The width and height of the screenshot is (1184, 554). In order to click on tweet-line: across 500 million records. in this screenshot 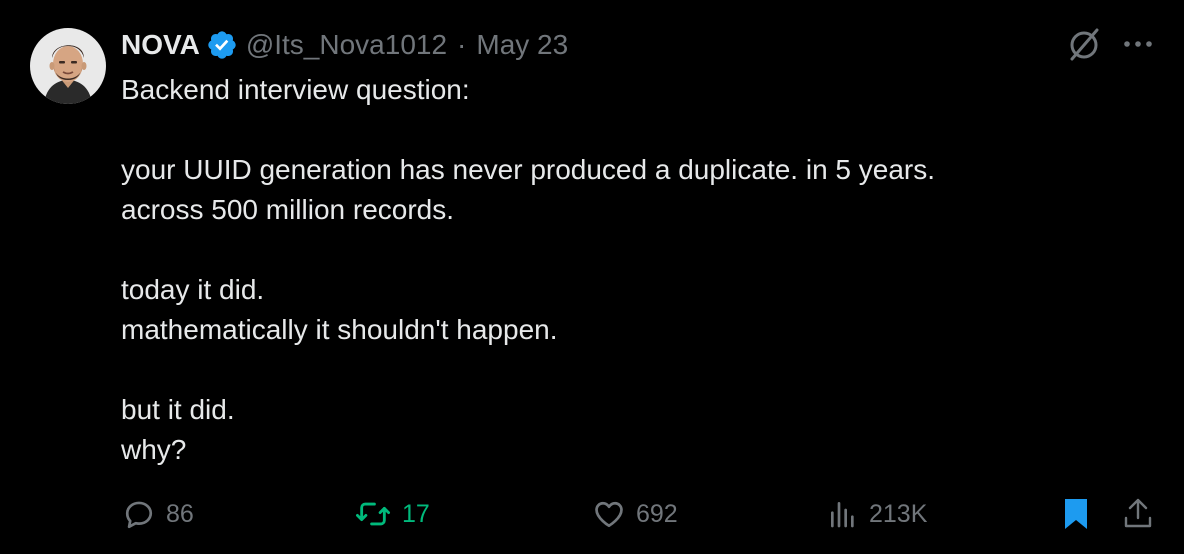, I will do `click(288, 209)`.